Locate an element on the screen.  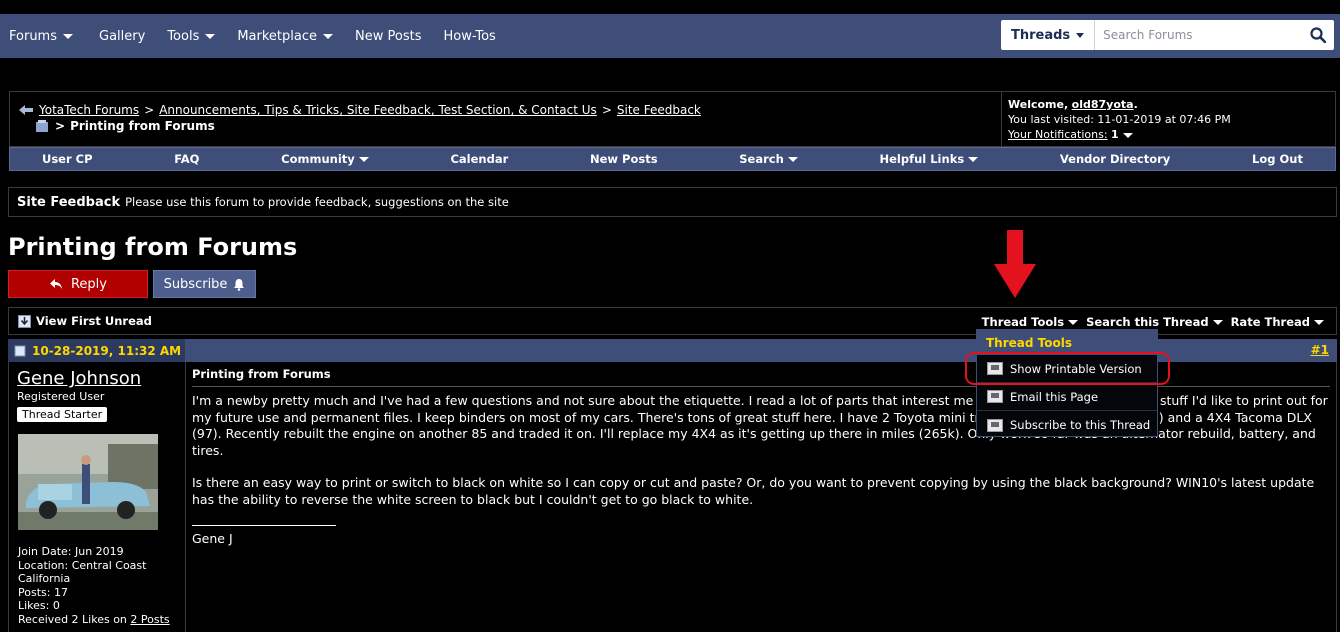
email-this-page-item: Email this Page is located at coordinates (1067, 397).